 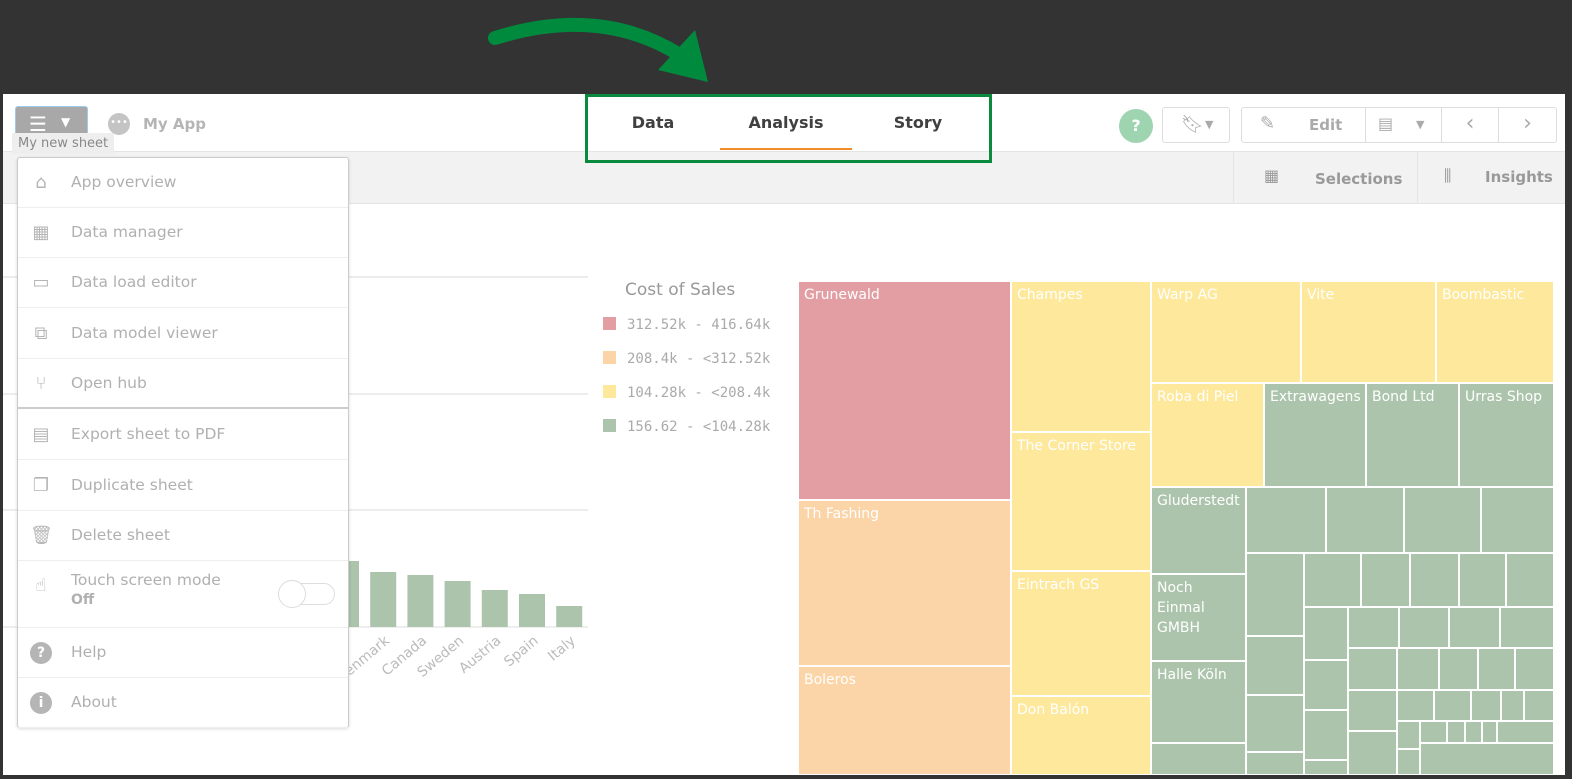 What do you see at coordinates (1386, 123) in the screenshot?
I see `sheets-icon: ▤` at bounding box center [1386, 123].